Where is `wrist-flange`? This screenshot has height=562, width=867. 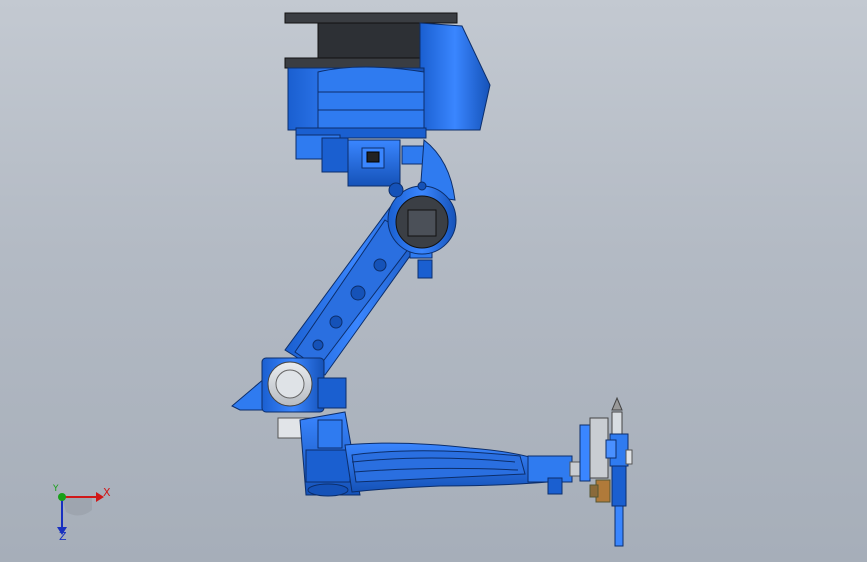
wrist-flange is located at coordinates (595, 460).